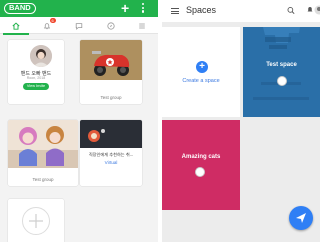 This screenshot has width=320, height=242. I want to click on tab-menu, so click(142, 25).